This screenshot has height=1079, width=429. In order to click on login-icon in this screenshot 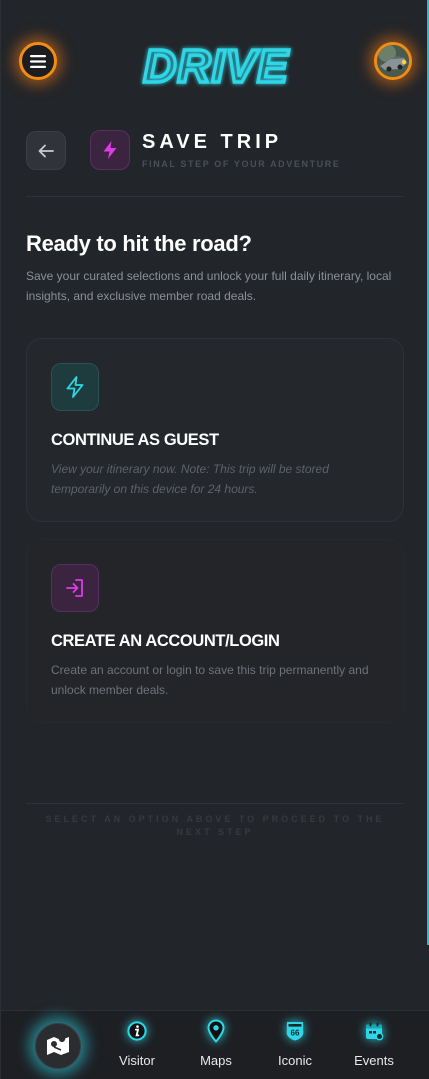, I will do `click(74, 588)`.